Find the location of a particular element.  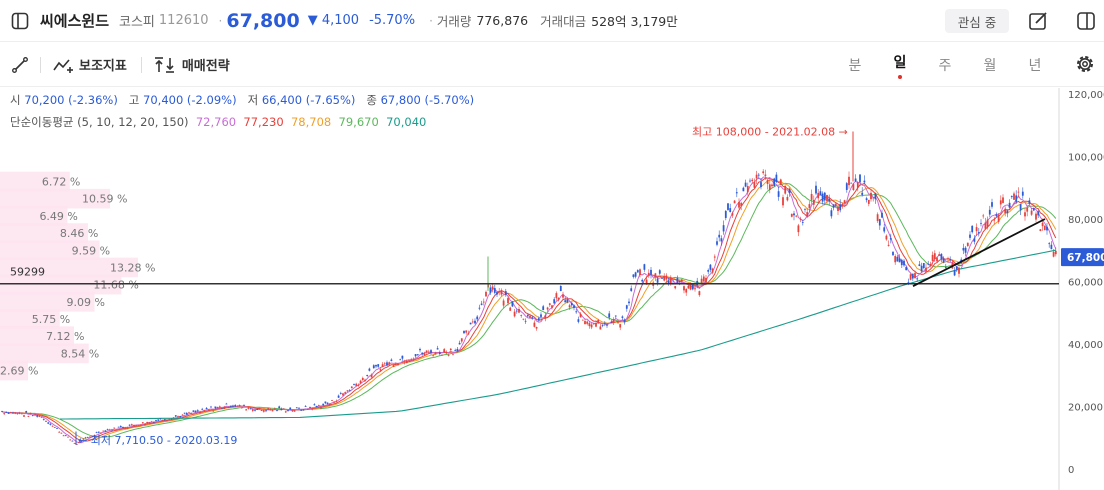

volume-value: 776,876 is located at coordinates (502, 20).